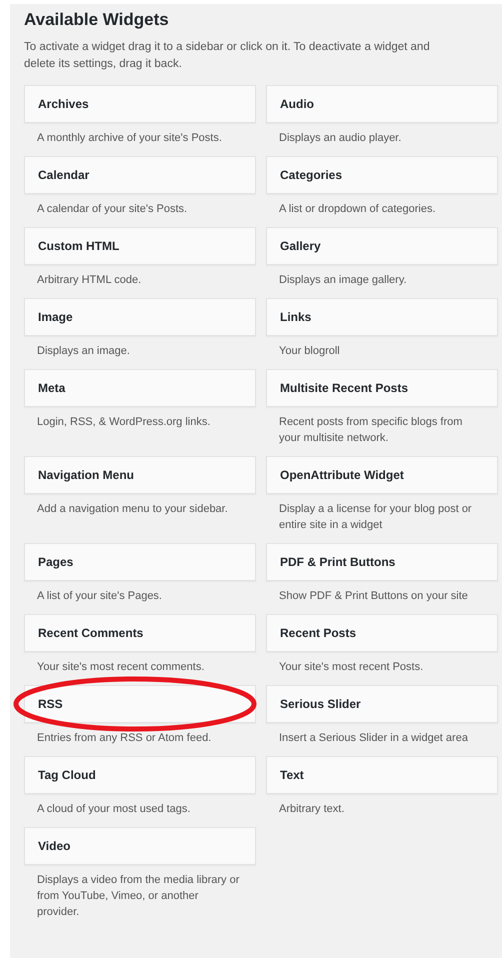 This screenshot has width=502, height=958. Describe the element at coordinates (140, 846) in the screenshot. I see `widget-card: Video` at that location.